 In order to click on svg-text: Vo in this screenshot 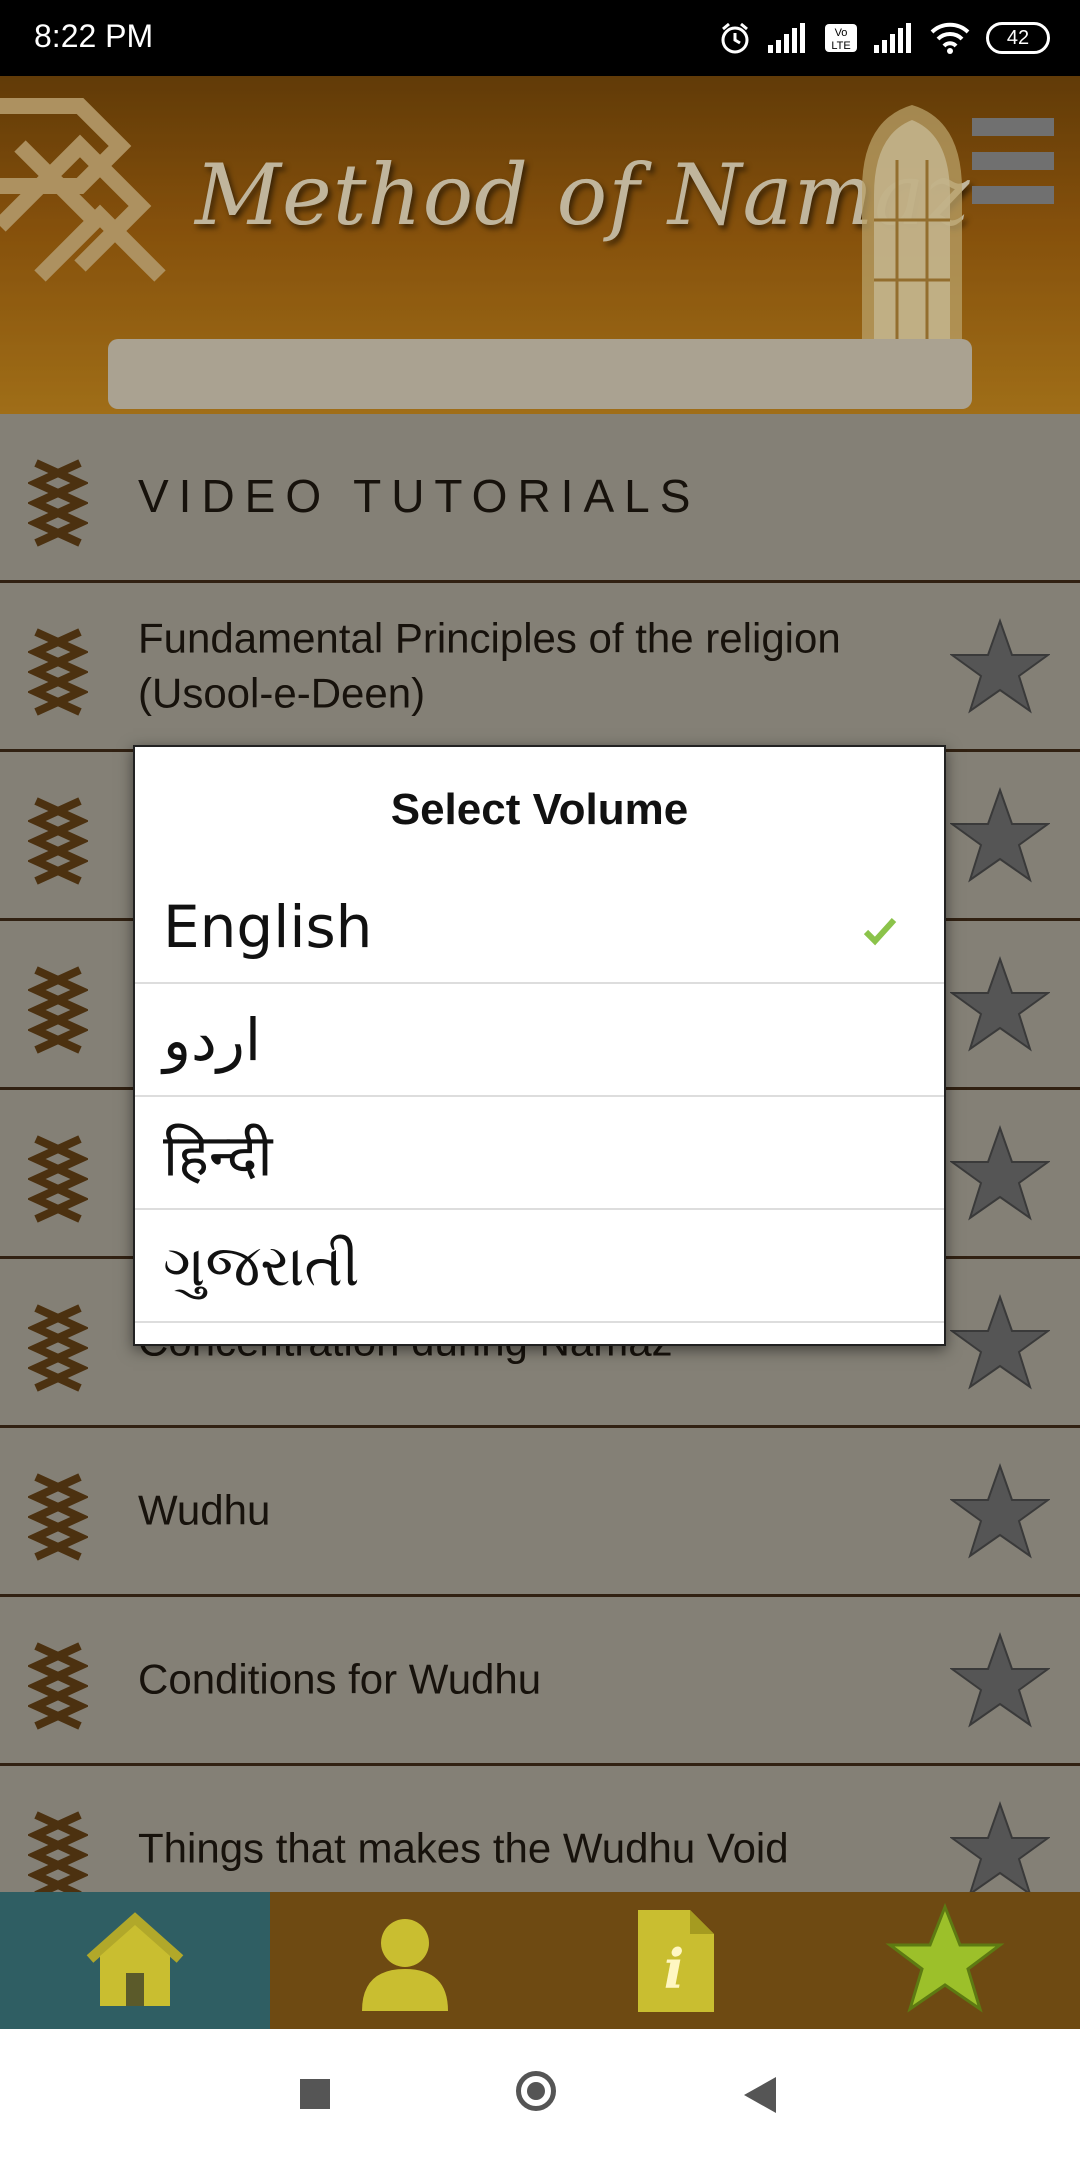, I will do `click(841, 33)`.